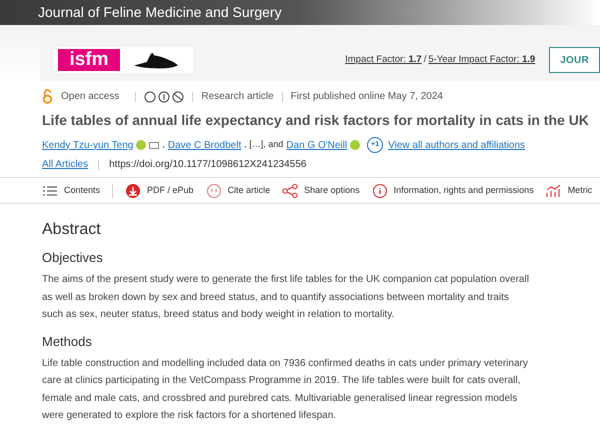  Describe the element at coordinates (316, 120) in the screenshot. I see `article-title: Life tables of annual life expectancy and risk factors for mortality in cats in the UK` at that location.